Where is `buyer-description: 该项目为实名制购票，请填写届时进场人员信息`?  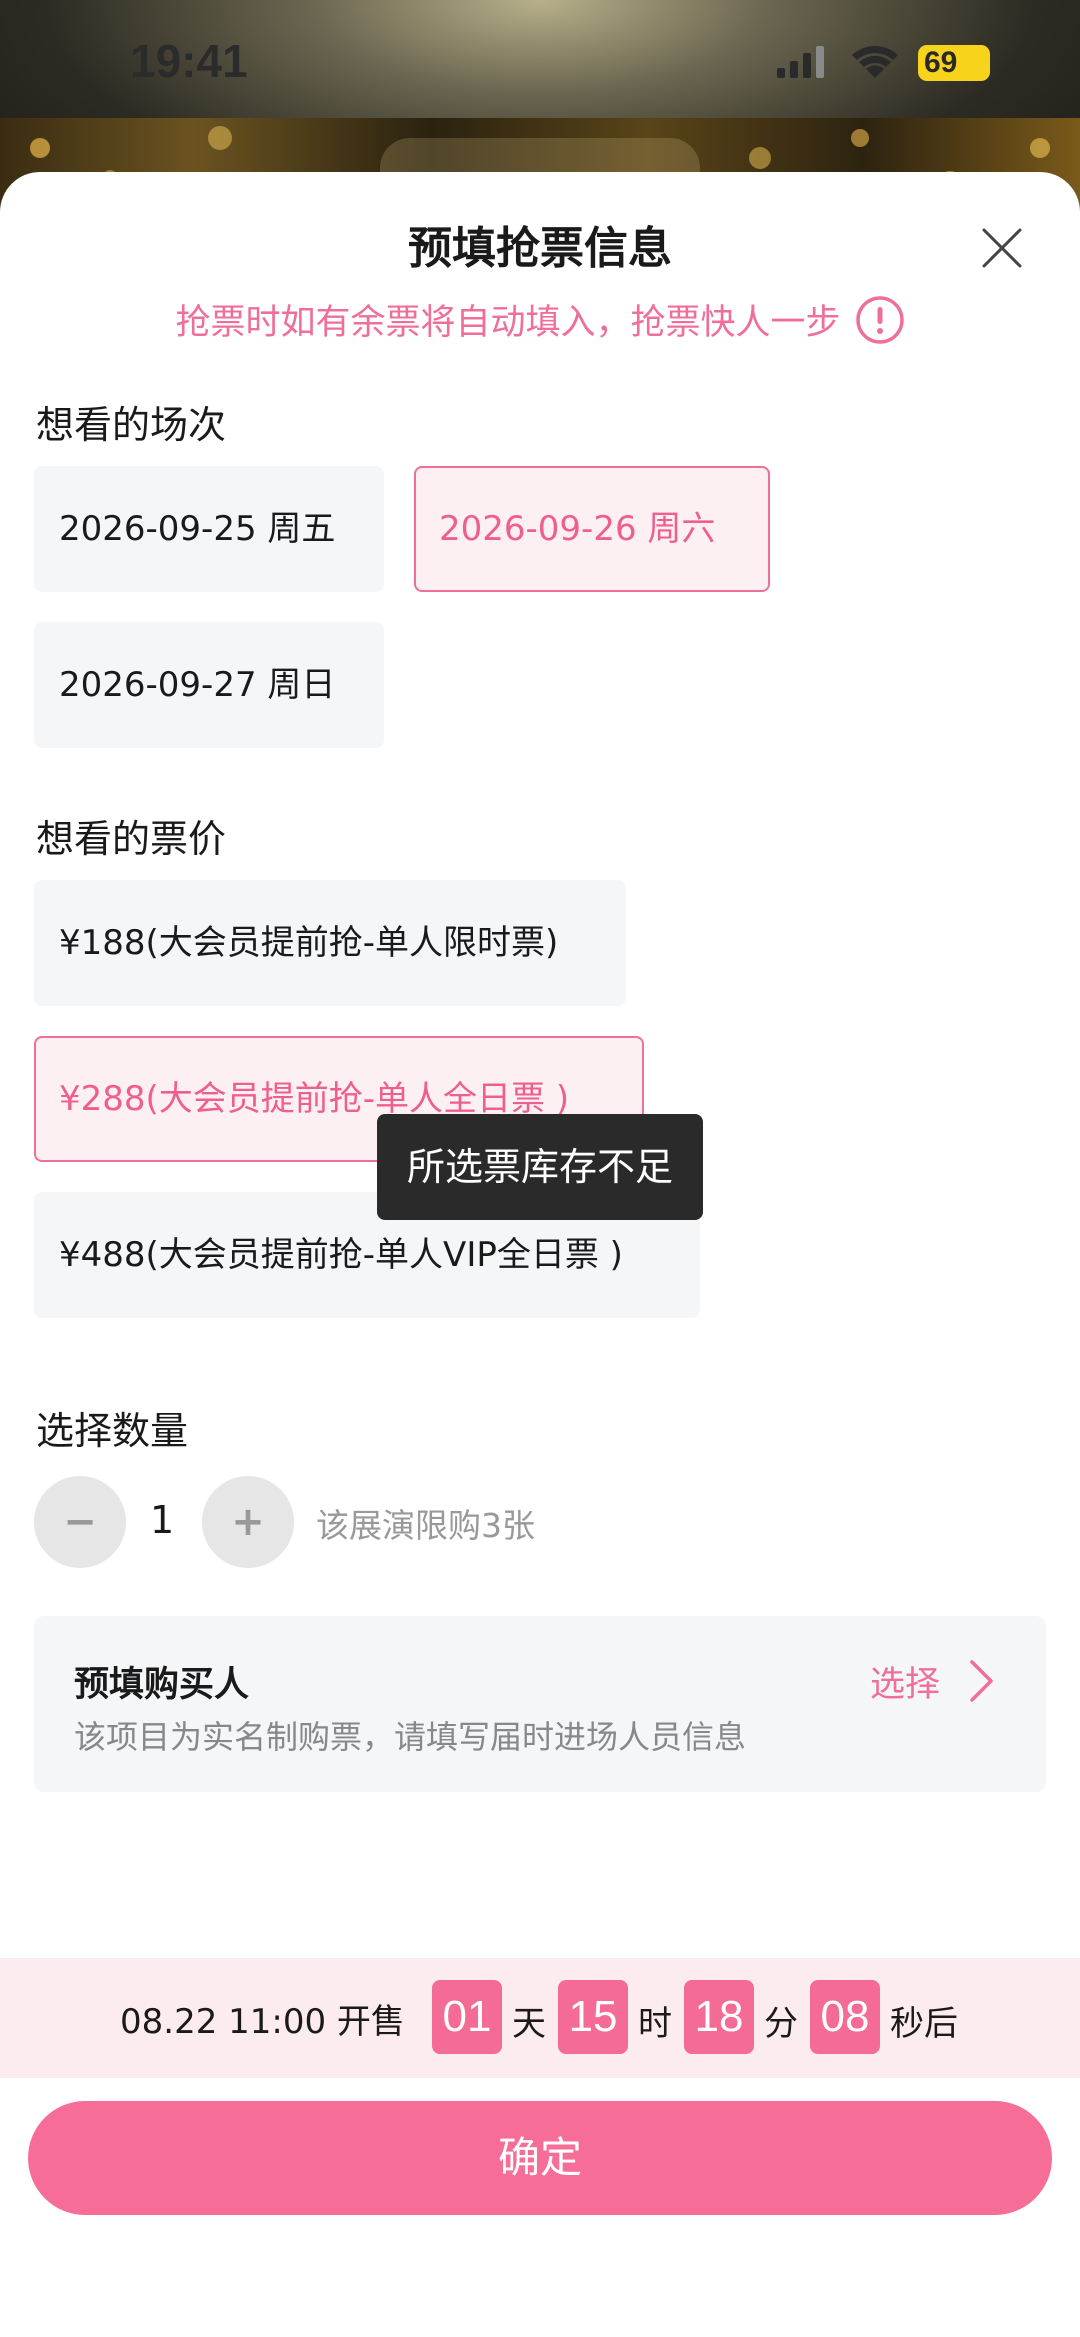
buyer-description: 该项目为实名制购票，请填写届时进场人员信息 is located at coordinates (410, 1737).